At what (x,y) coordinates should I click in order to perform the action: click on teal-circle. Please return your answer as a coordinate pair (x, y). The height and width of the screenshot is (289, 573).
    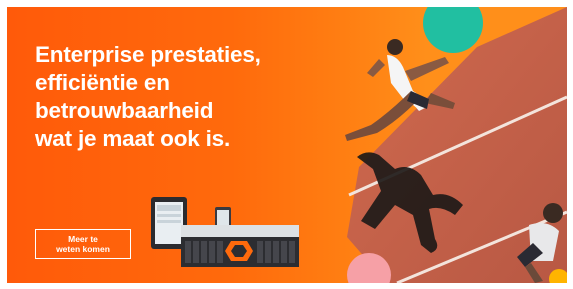
    Looking at the image, I should click on (453, 30).